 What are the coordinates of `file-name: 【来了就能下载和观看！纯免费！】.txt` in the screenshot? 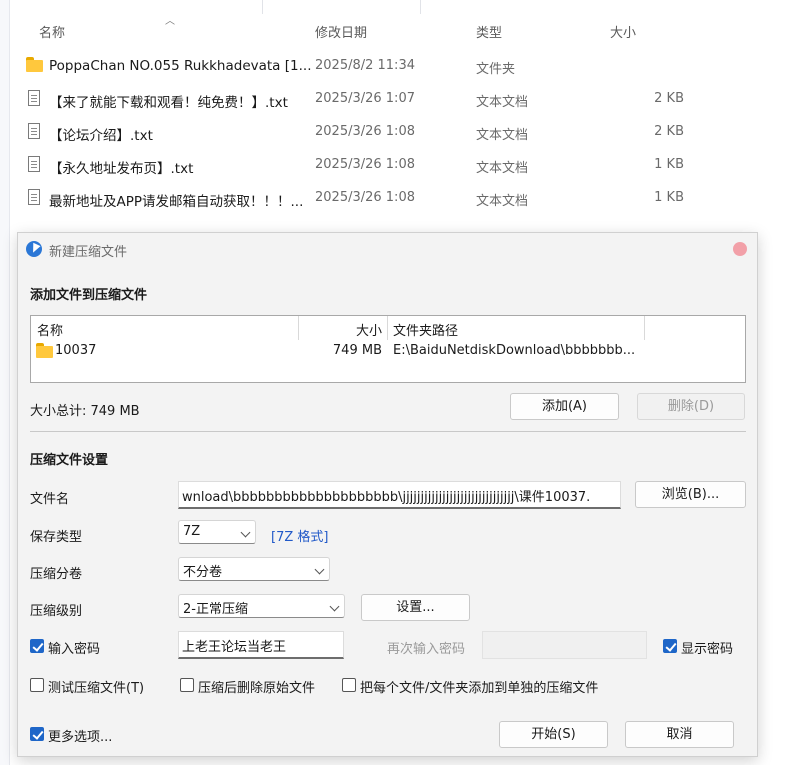 It's located at (168, 103).